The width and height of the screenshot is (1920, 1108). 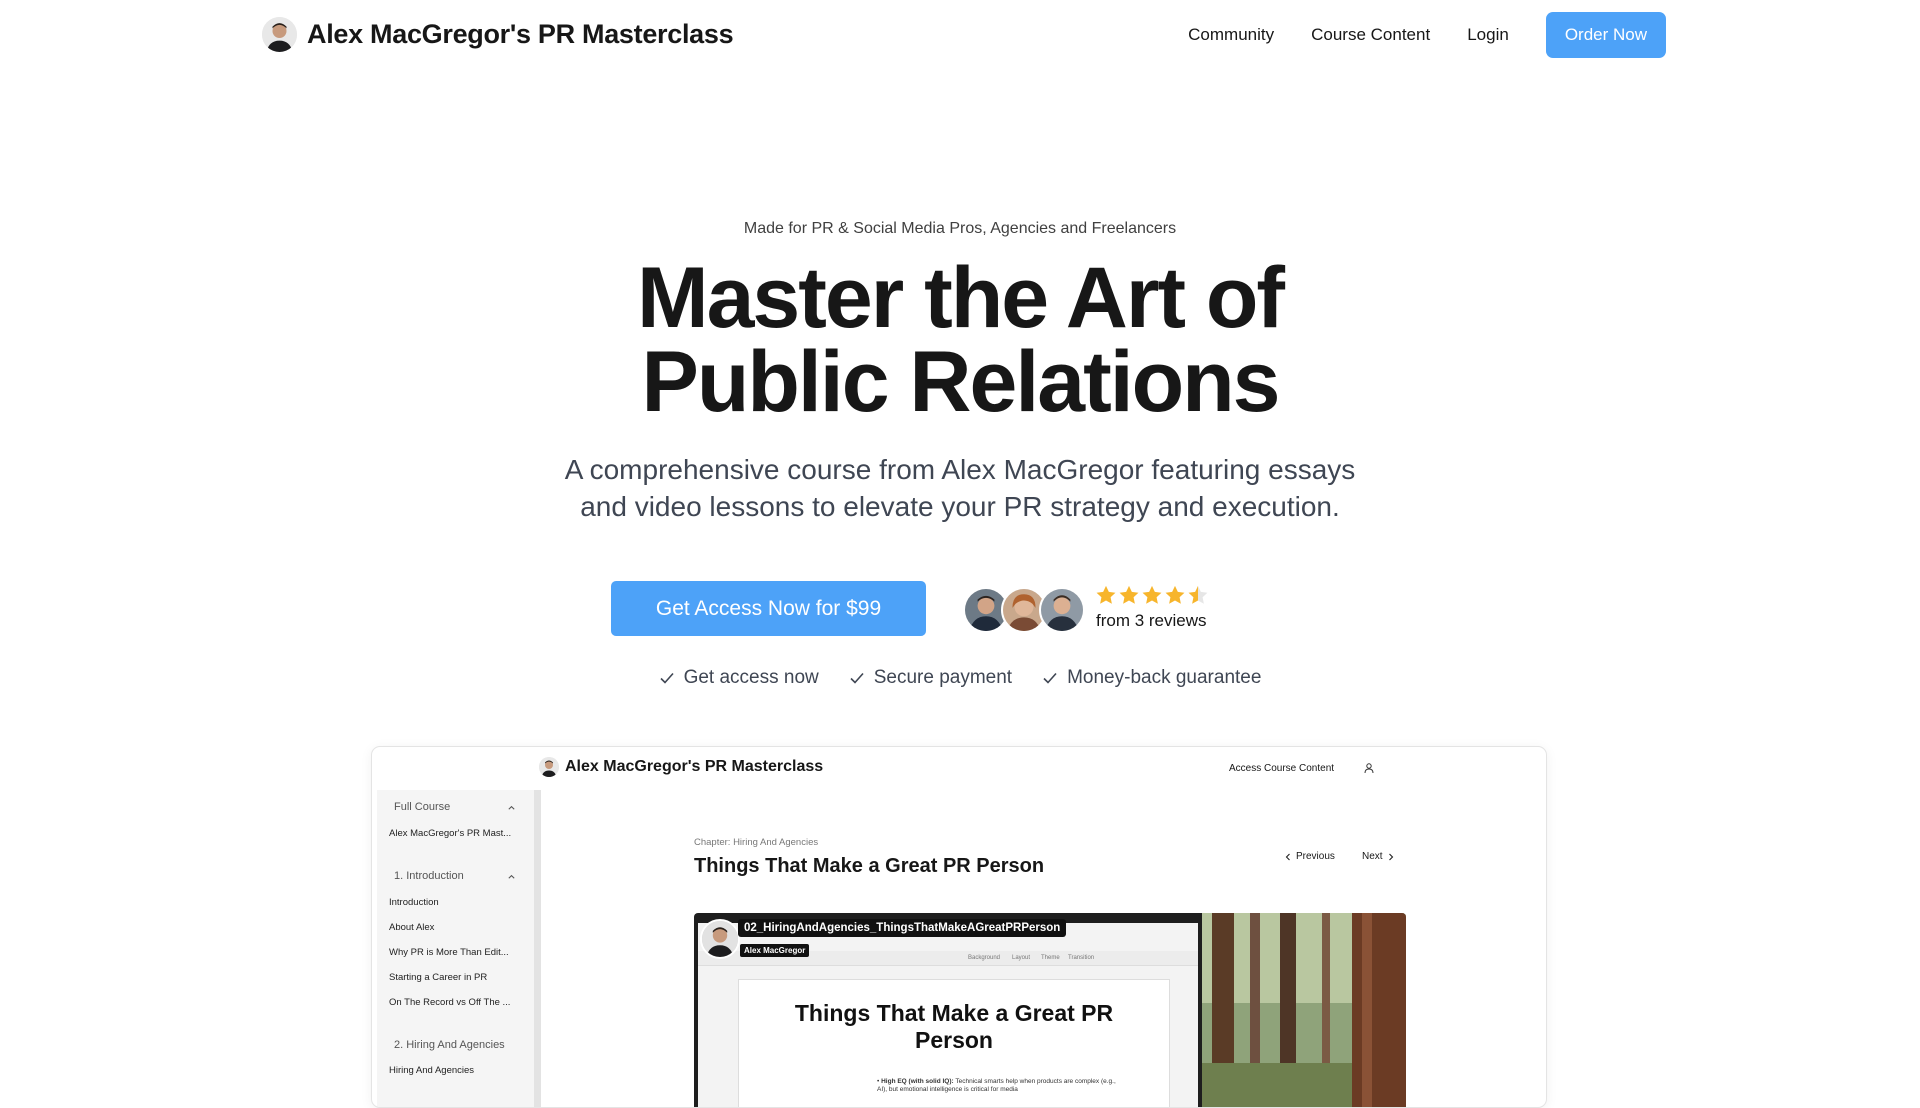 I want to click on toolbar-item: Layout, so click(x=1021, y=958).